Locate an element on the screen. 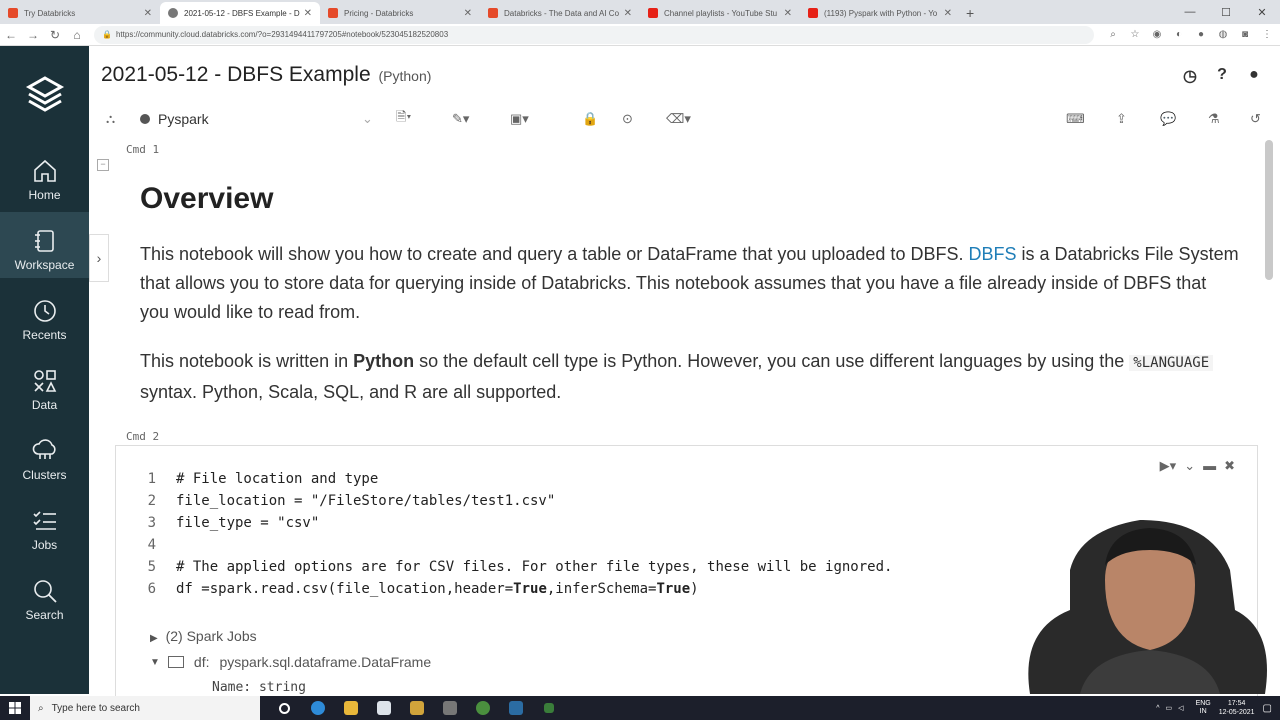 This screenshot has height=720, width=1280. keyboard-shortcuts-icon: ⌨ is located at coordinates (1075, 119).